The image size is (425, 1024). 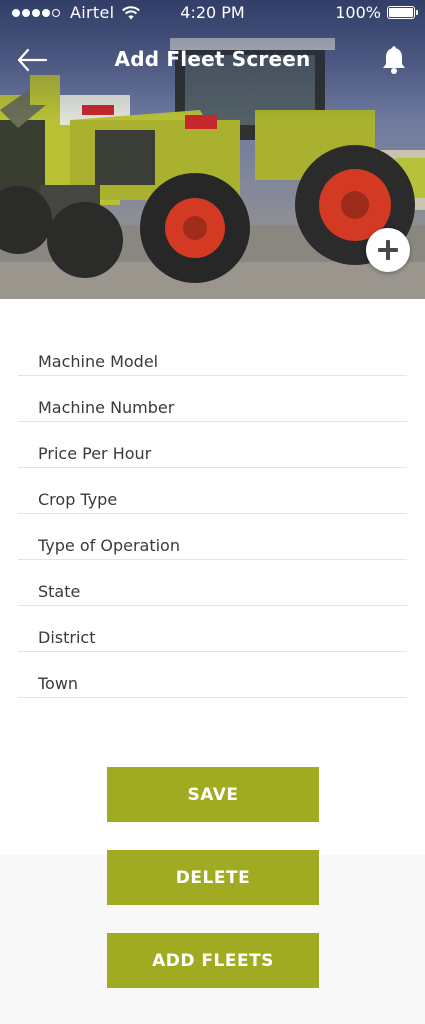 What do you see at coordinates (218, 591) in the screenshot?
I see `state-input` at bounding box center [218, 591].